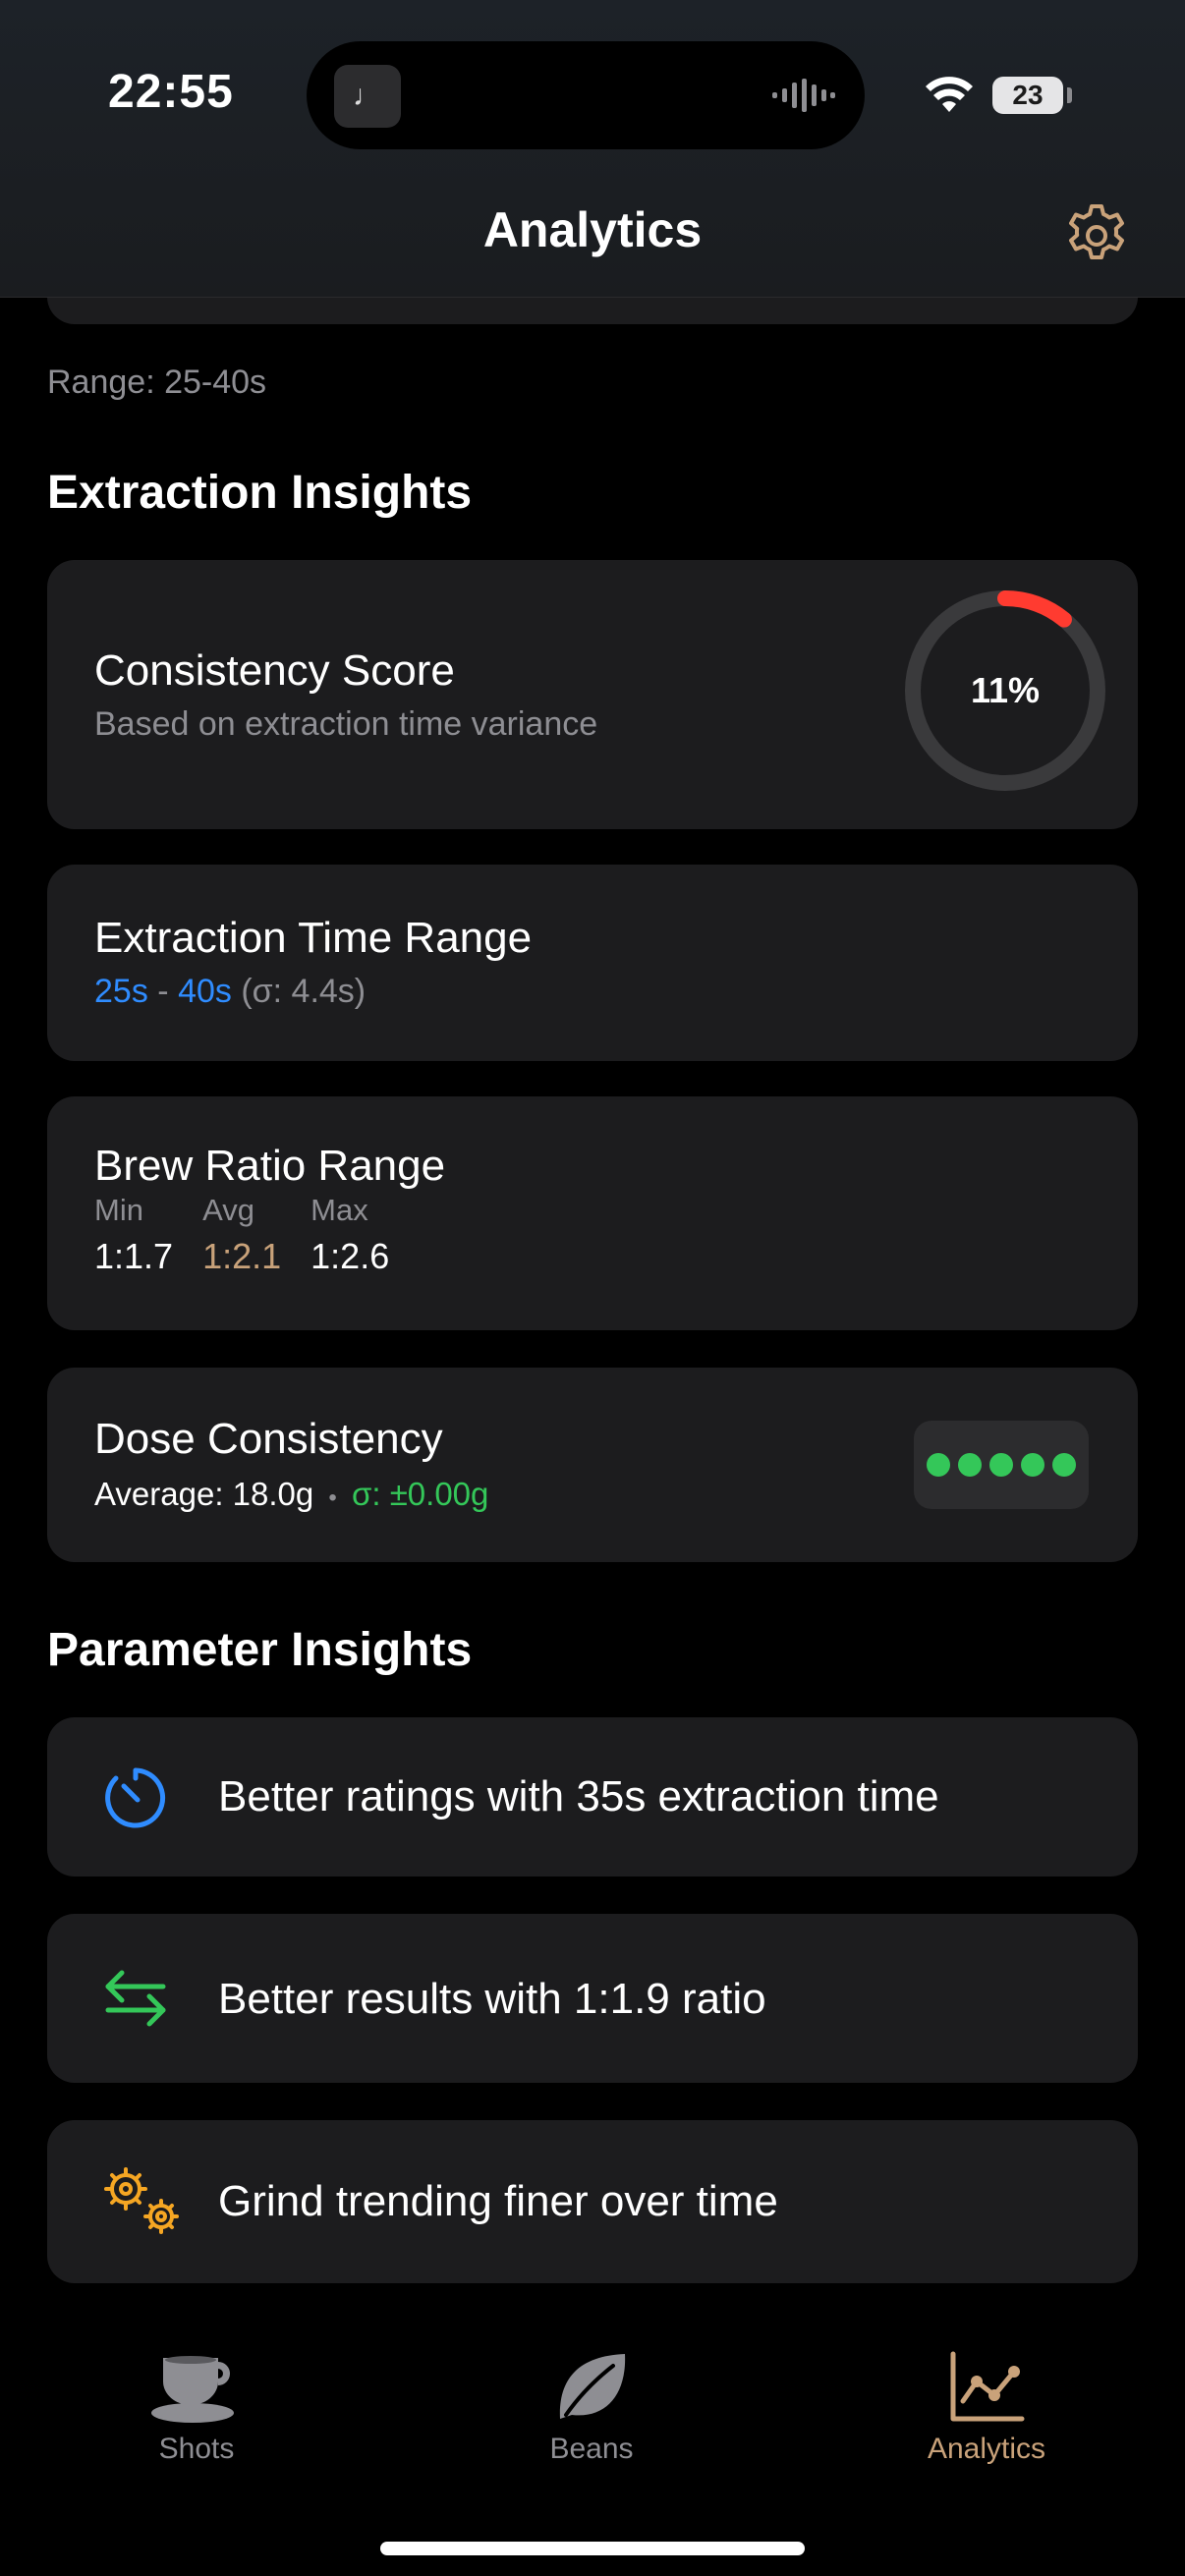 This screenshot has width=1185, height=2576. What do you see at coordinates (420, 1494) in the screenshot?
I see `dose-sigma: σ: ±0.00g` at bounding box center [420, 1494].